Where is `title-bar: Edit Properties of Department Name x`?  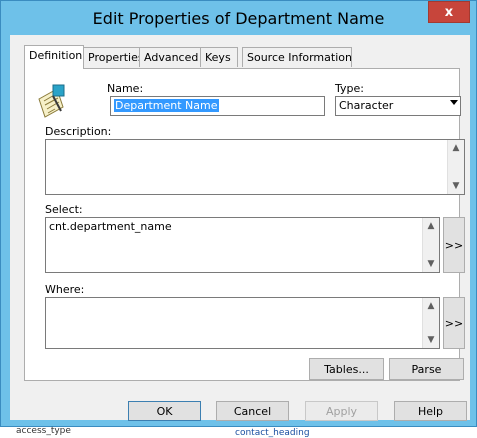
title-bar: Edit Properties of Department Name x is located at coordinates (238, 18).